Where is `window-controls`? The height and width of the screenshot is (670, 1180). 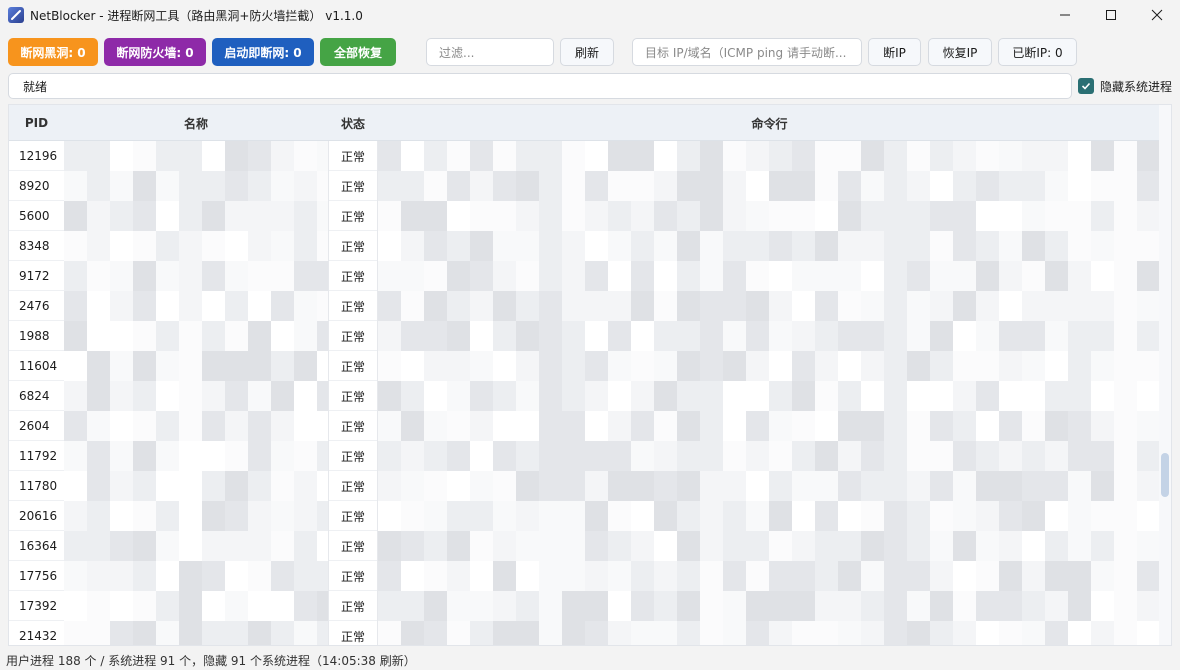
window-controls is located at coordinates (1111, 15).